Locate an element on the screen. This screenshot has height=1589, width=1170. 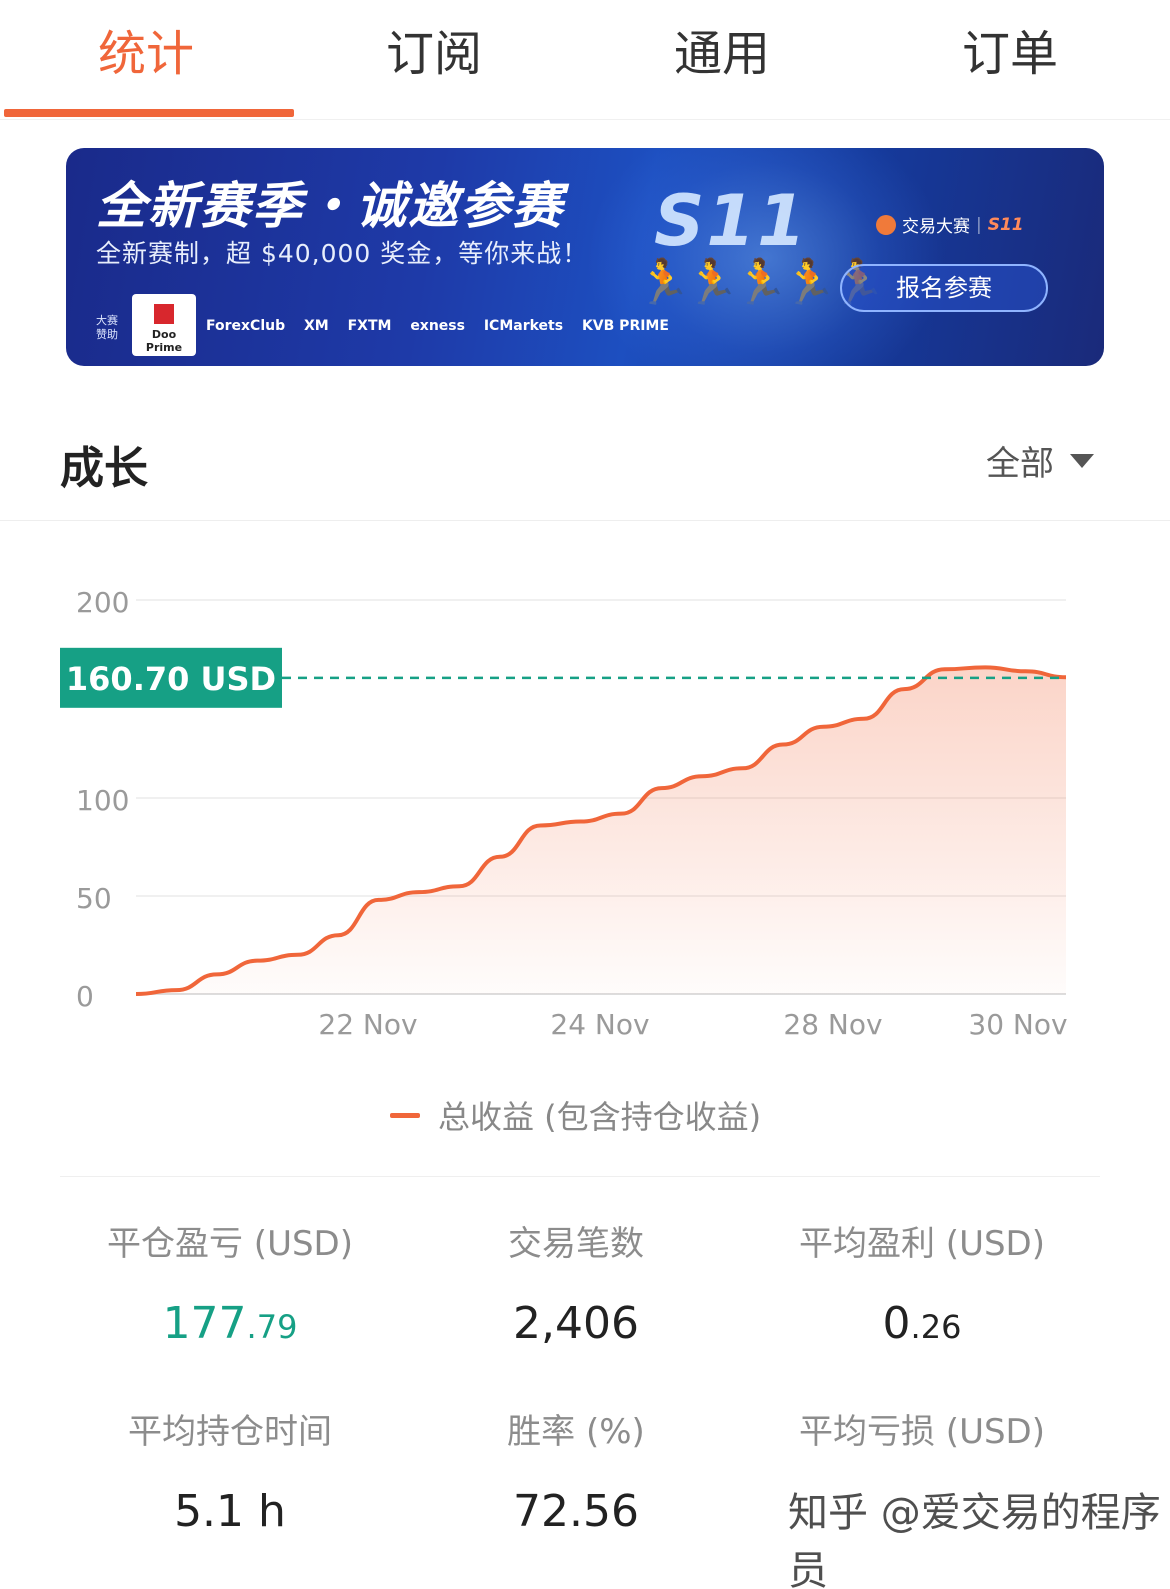
brand-season: S11 is located at coordinates (1005, 224).